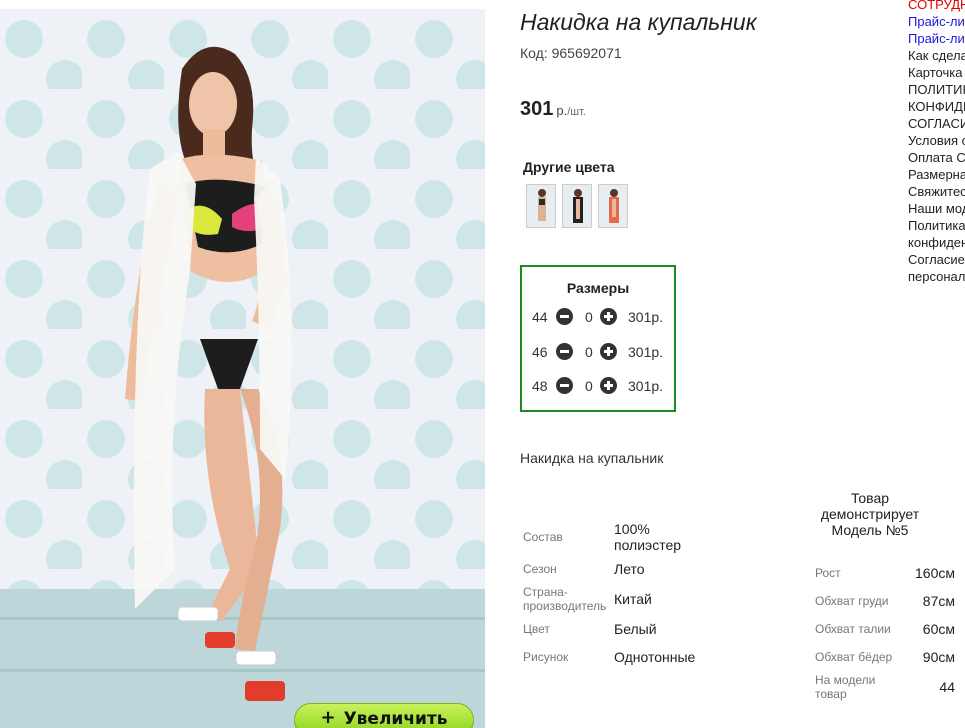  Describe the element at coordinates (638, 22) in the screenshot. I see `product-title: Накидка на купальник` at that location.